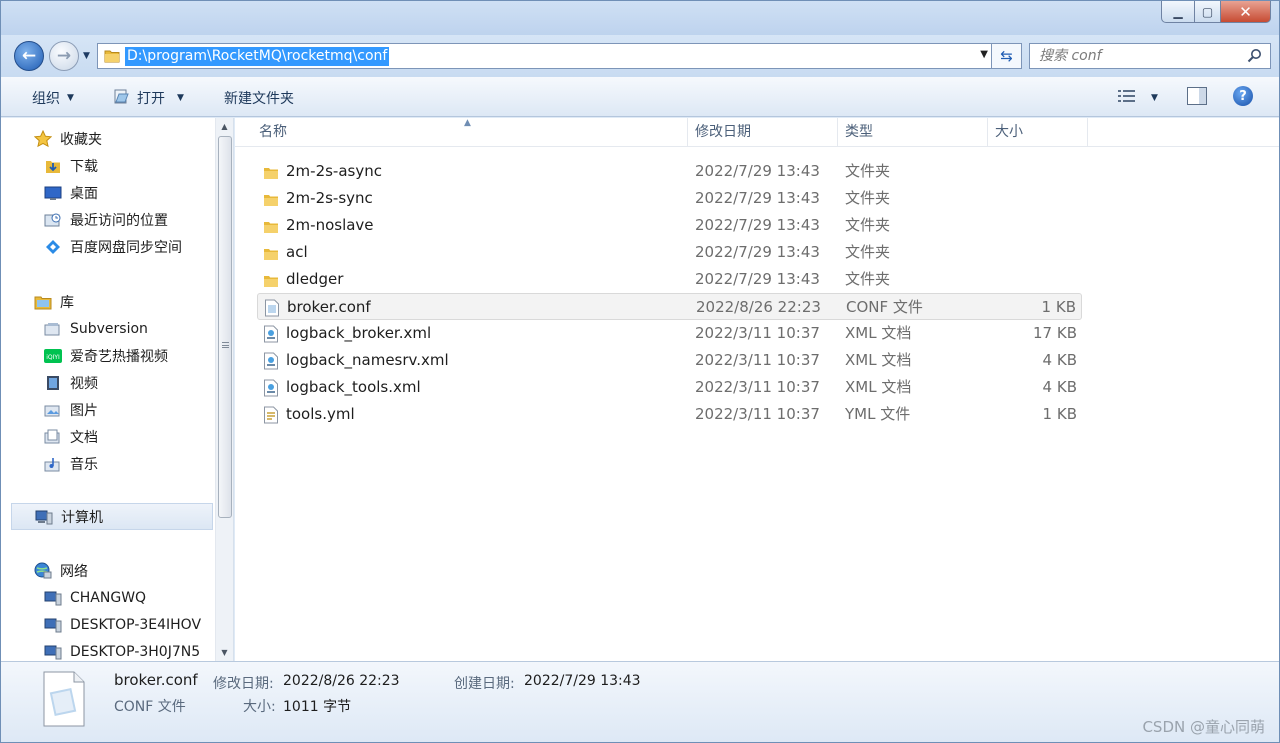  I want to click on open-label: 打开, so click(151, 99).